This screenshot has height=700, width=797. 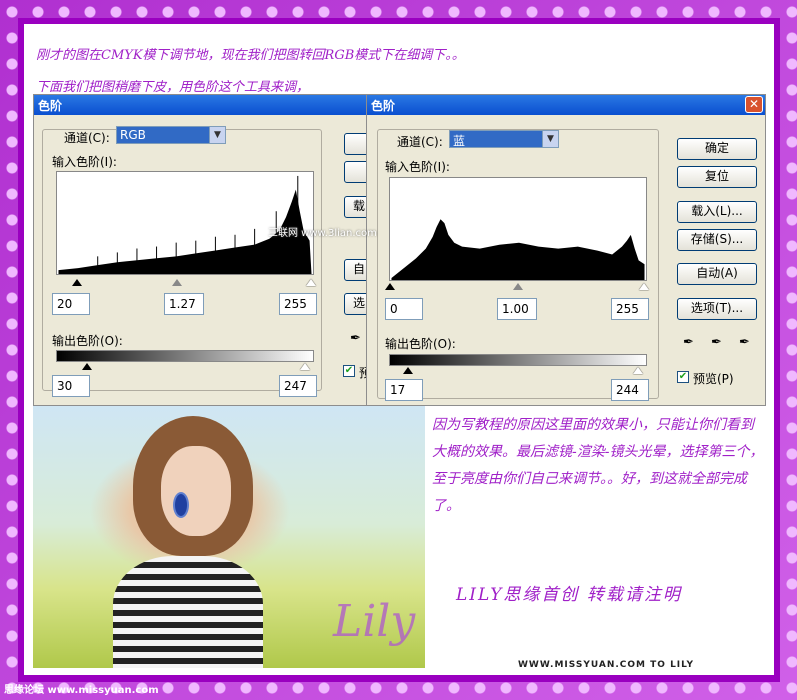 What do you see at coordinates (71, 386) in the screenshot?
I see `output-black-field: 30` at bounding box center [71, 386].